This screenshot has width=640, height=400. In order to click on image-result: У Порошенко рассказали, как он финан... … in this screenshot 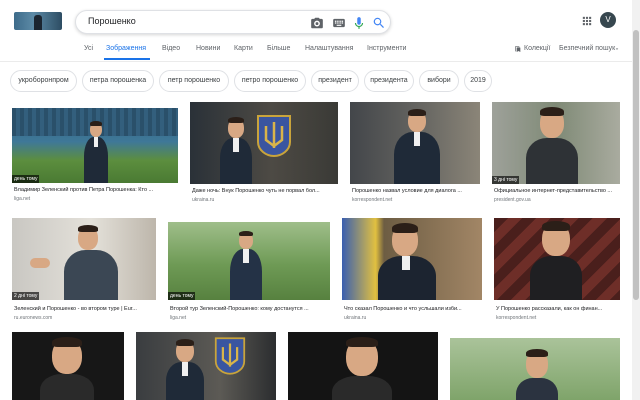, I will do `click(557, 270)`.